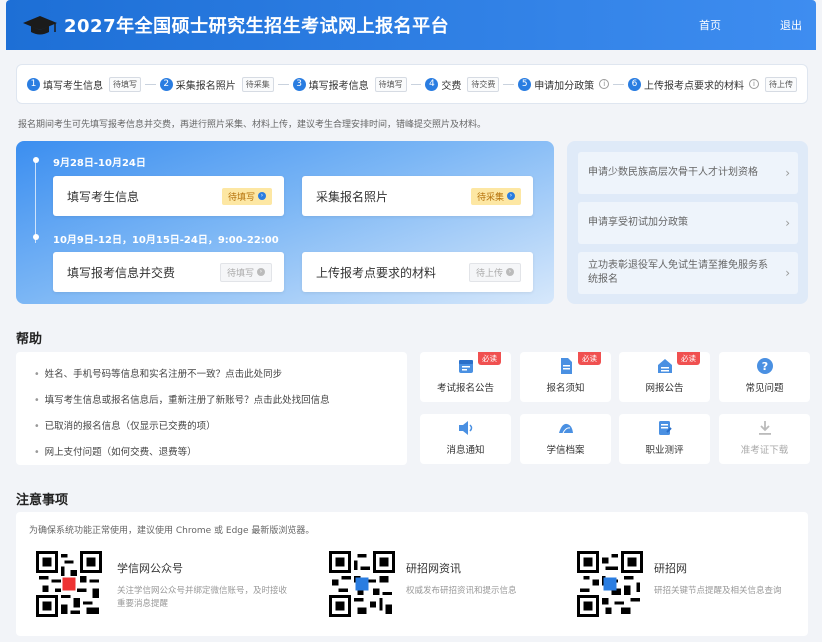  I want to click on step-2: 2 采集报名照片 待采集, so click(216, 84).